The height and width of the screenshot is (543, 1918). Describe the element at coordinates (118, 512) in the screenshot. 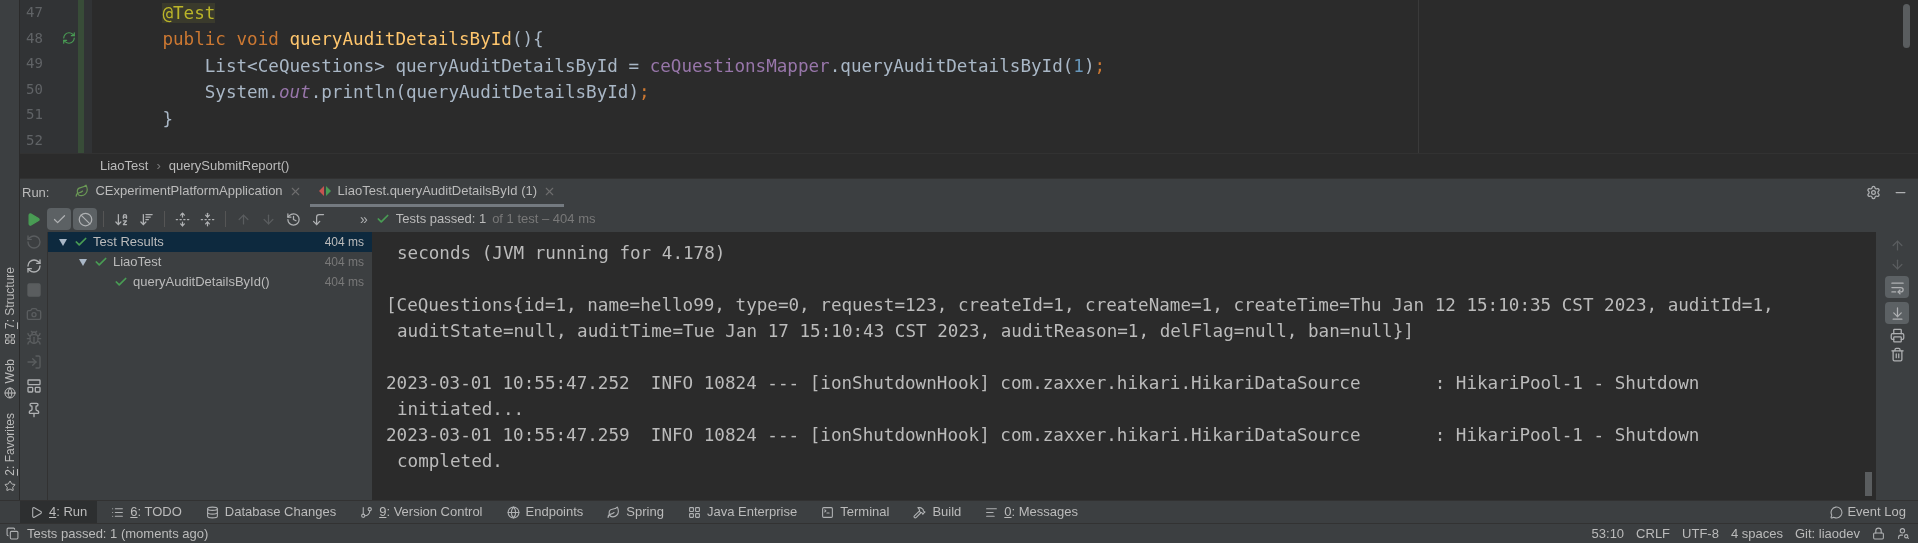

I see `todo-tab-icon` at that location.